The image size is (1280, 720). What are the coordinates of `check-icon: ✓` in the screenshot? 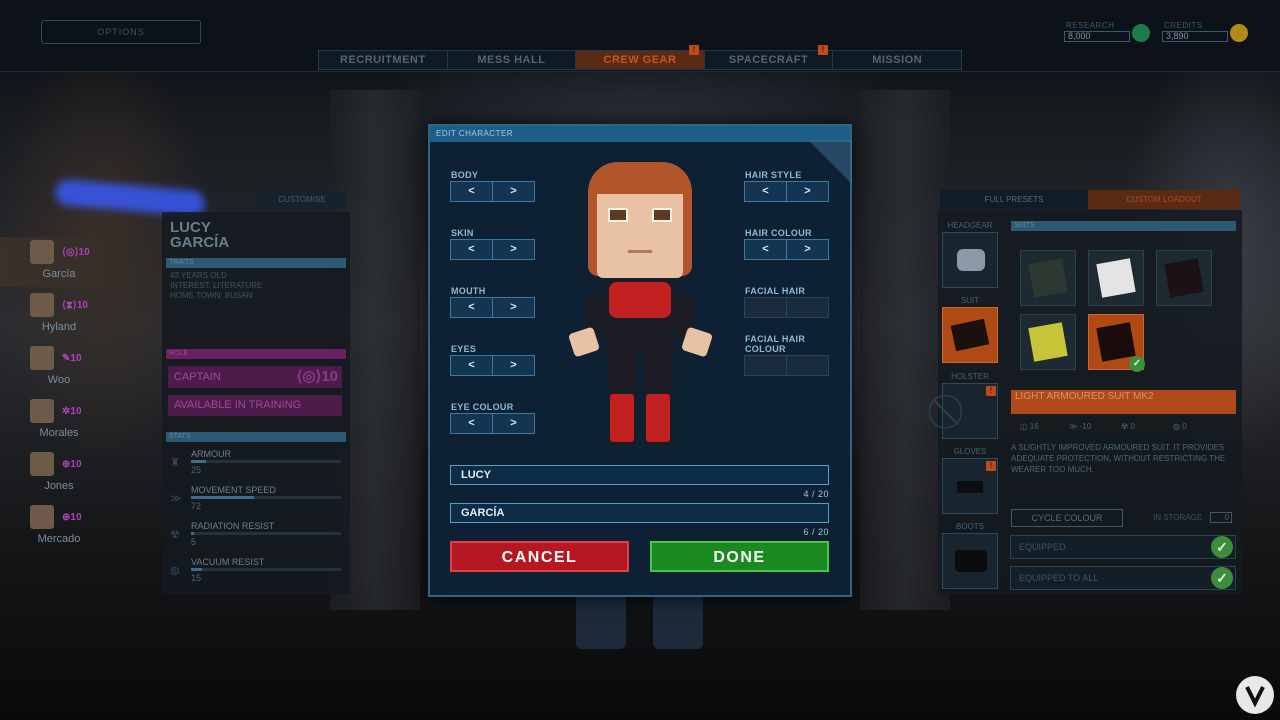 It's located at (1222, 578).